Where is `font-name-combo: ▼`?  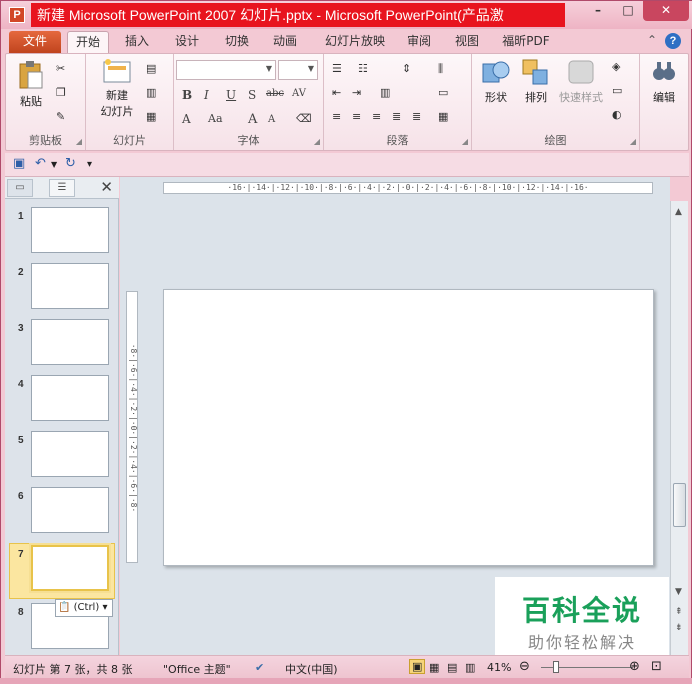 font-name-combo: ▼ is located at coordinates (226, 70).